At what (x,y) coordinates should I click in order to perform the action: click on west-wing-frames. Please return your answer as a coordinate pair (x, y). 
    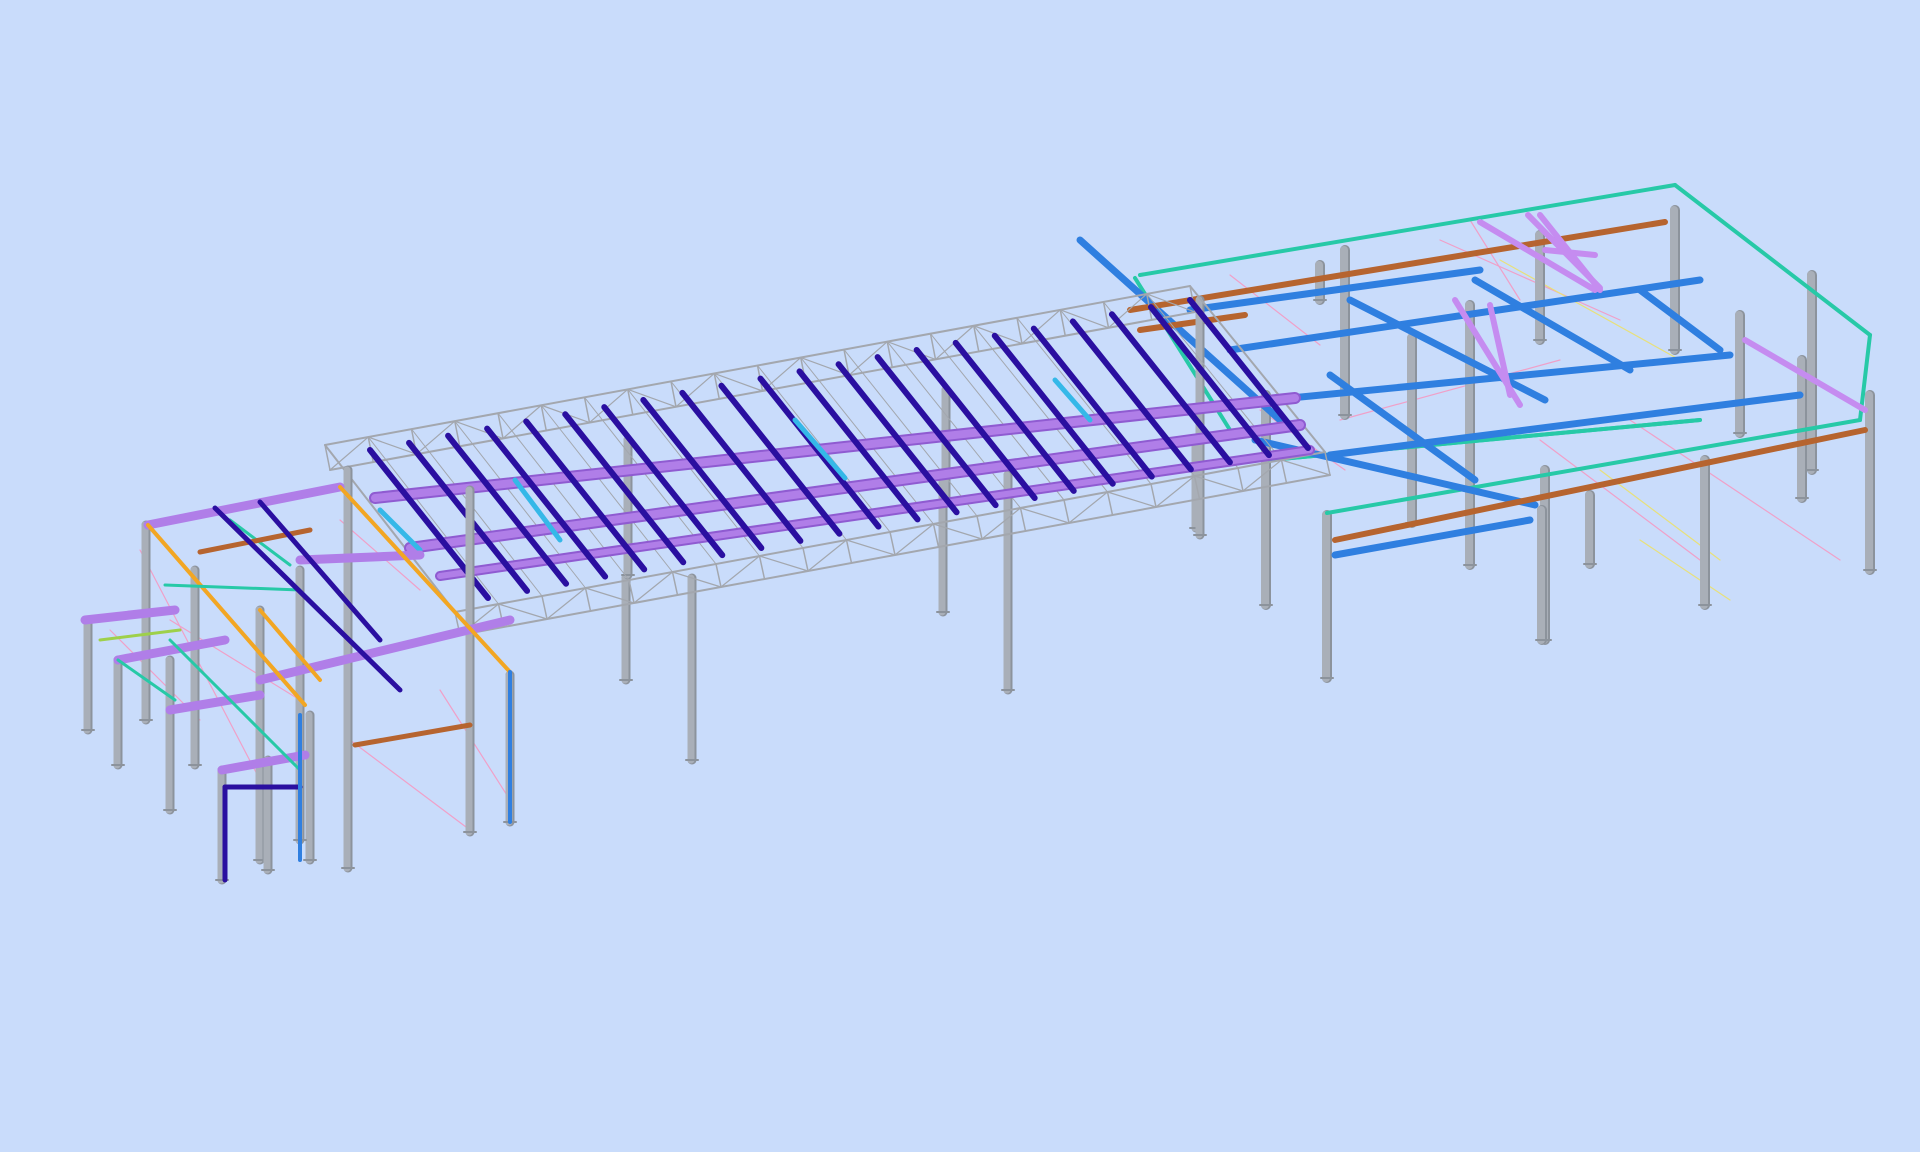
    Looking at the image, I should click on (298, 675).